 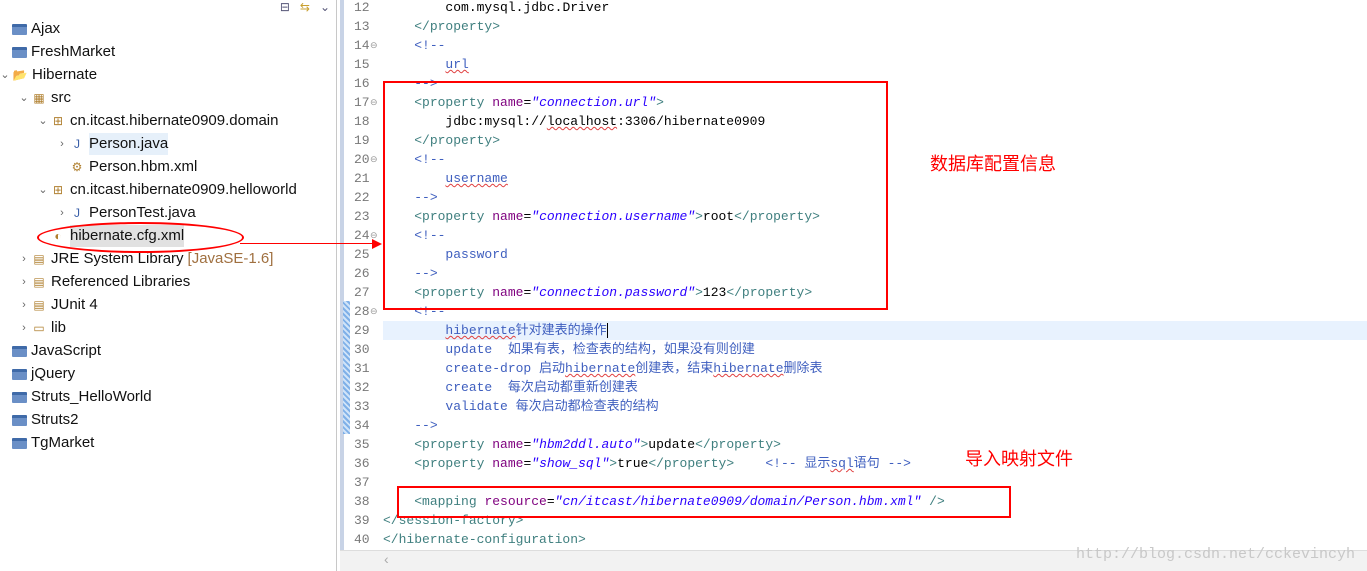 What do you see at coordinates (875, 64) in the screenshot?
I see `code-line: url` at bounding box center [875, 64].